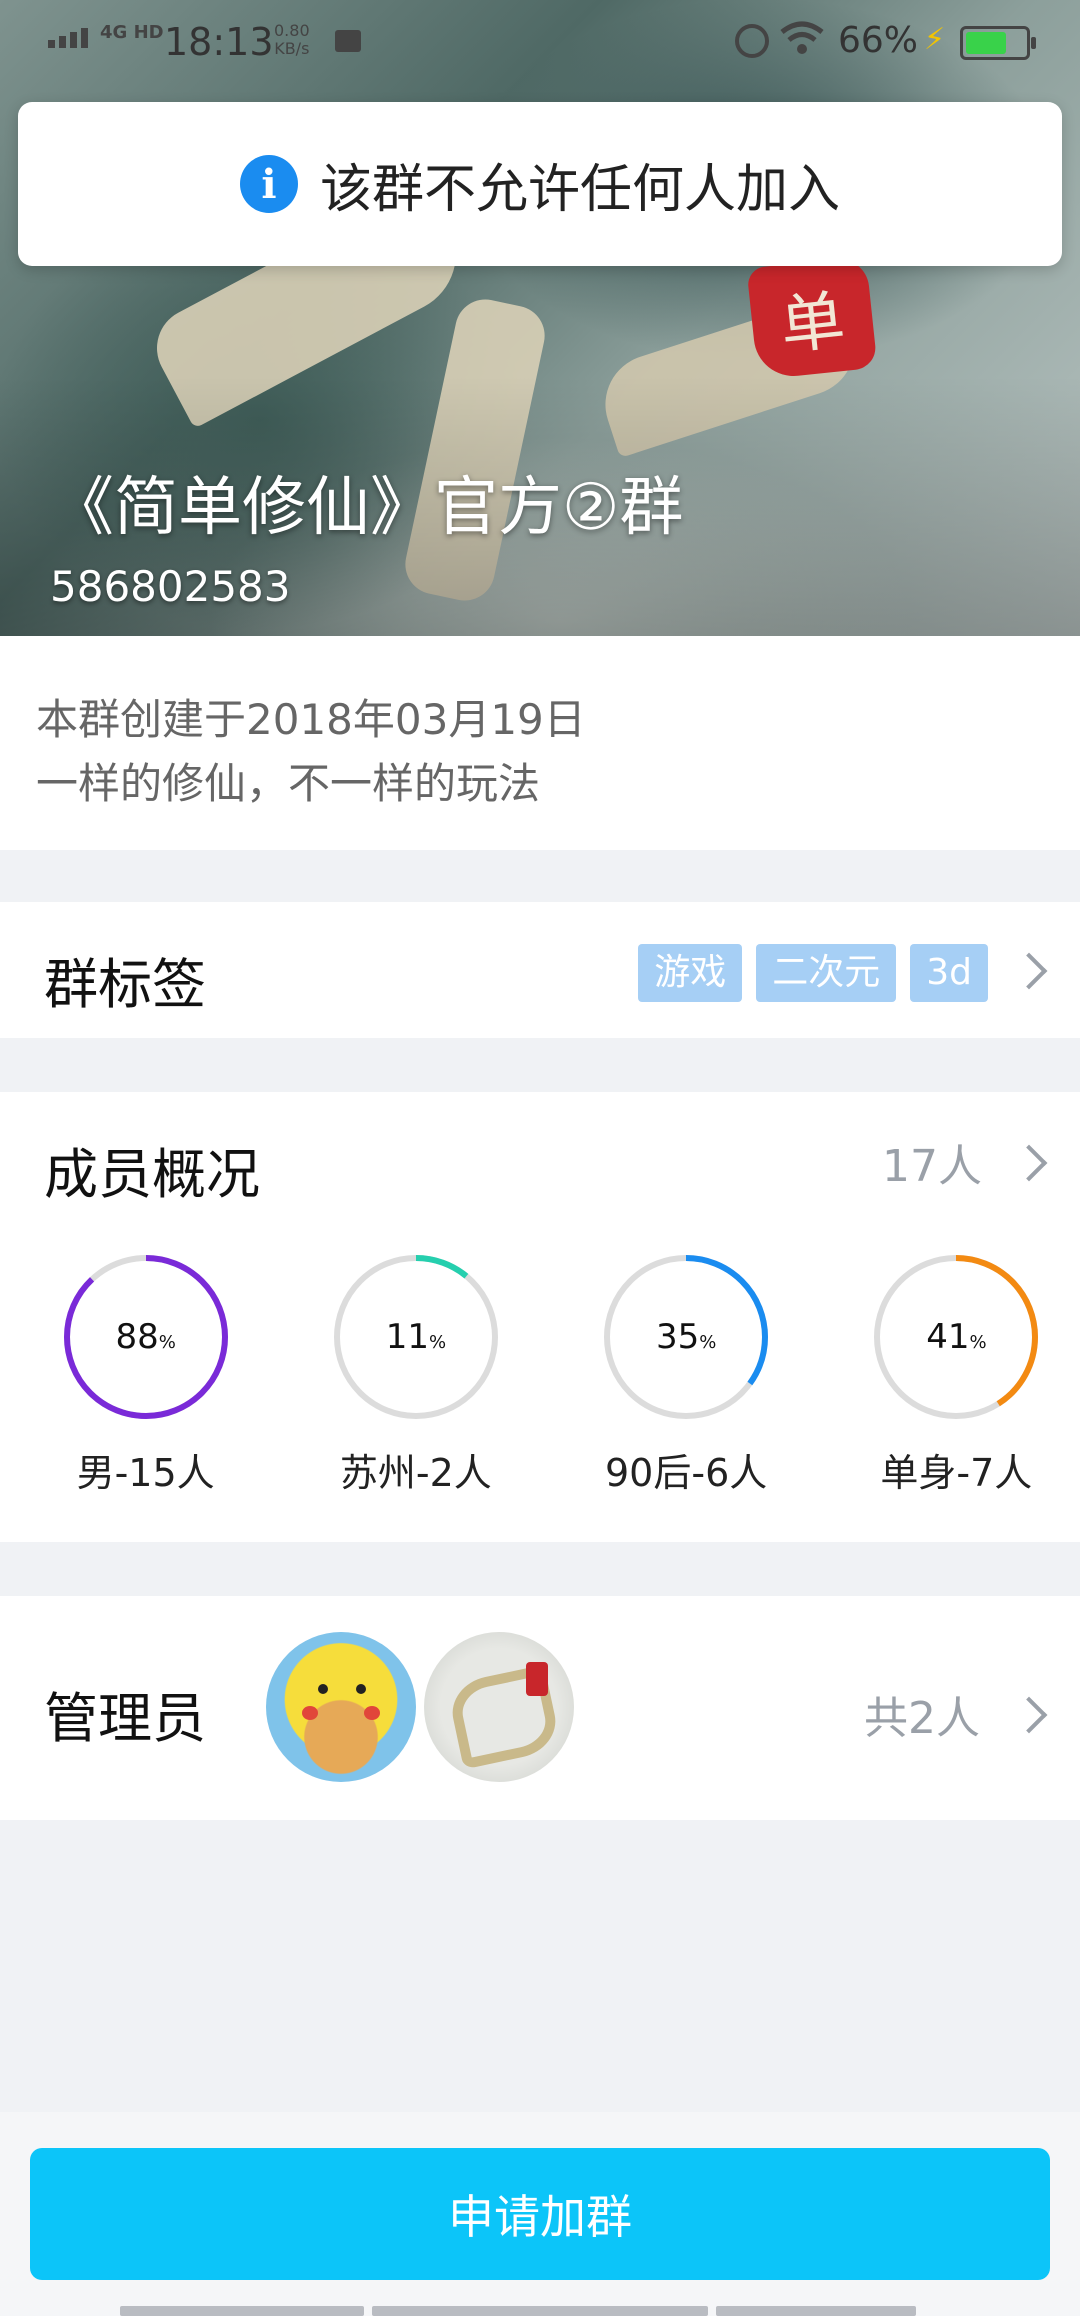 This screenshot has width=1080, height=2316. What do you see at coordinates (922, 1718) in the screenshot?
I see `admin-count: 共2人` at bounding box center [922, 1718].